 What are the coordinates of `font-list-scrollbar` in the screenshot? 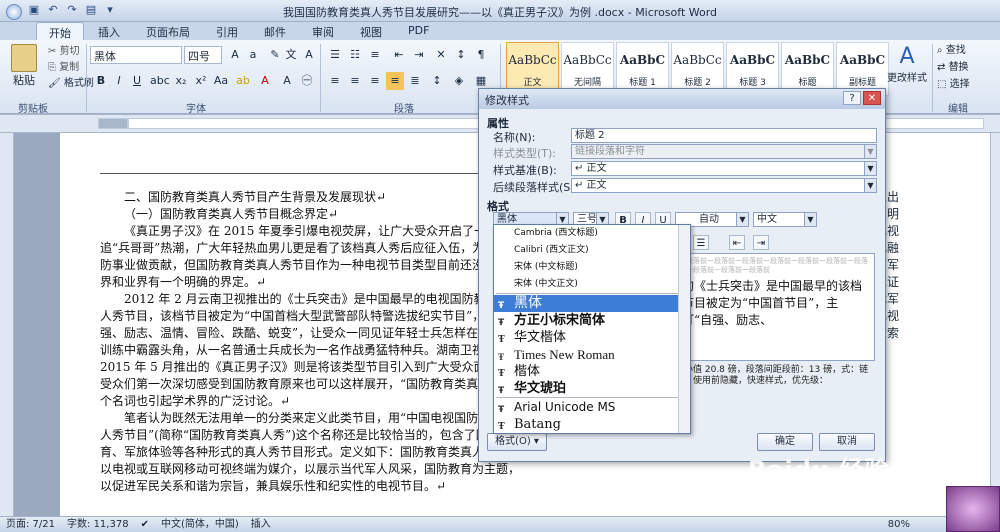 It's located at (684, 329).